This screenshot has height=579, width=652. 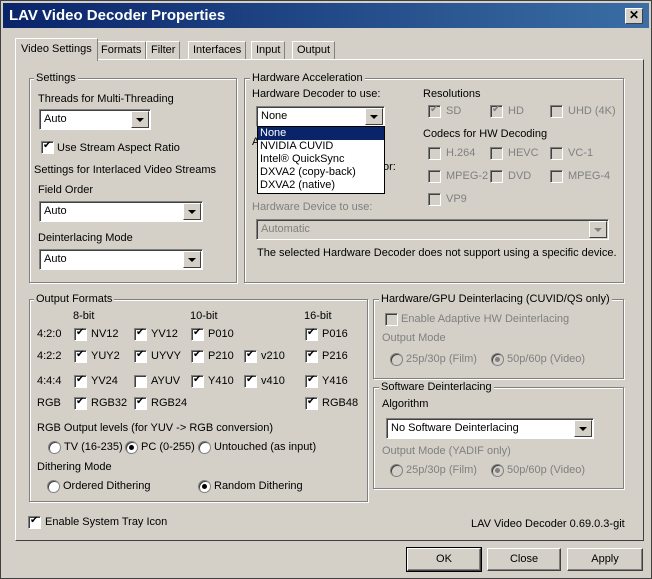 I want to click on tab-output: Output, so click(x=314, y=50).